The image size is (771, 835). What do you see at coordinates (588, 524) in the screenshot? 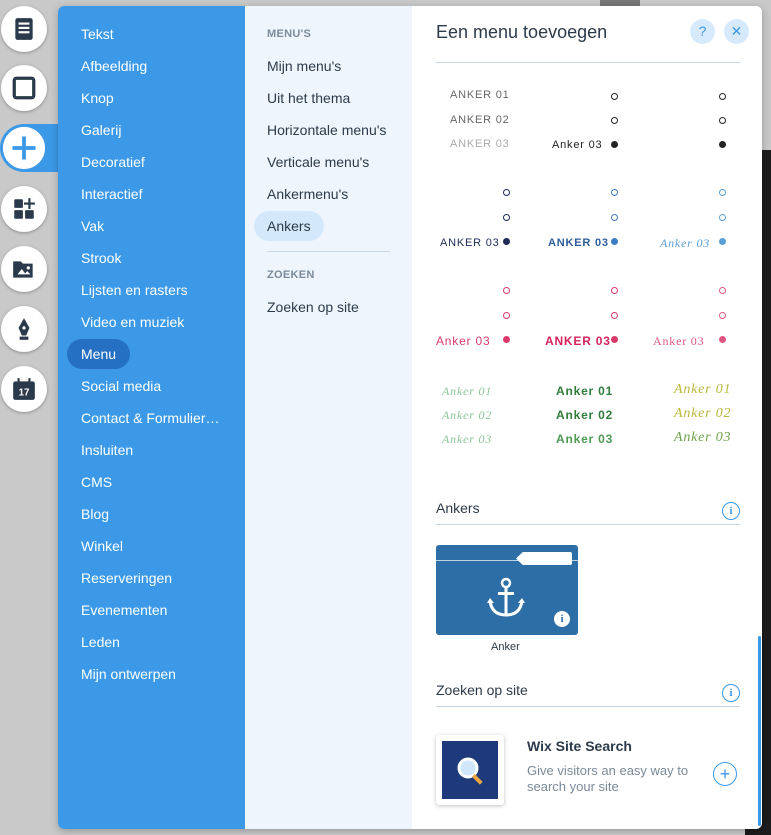
I see `ankers-divider` at bounding box center [588, 524].